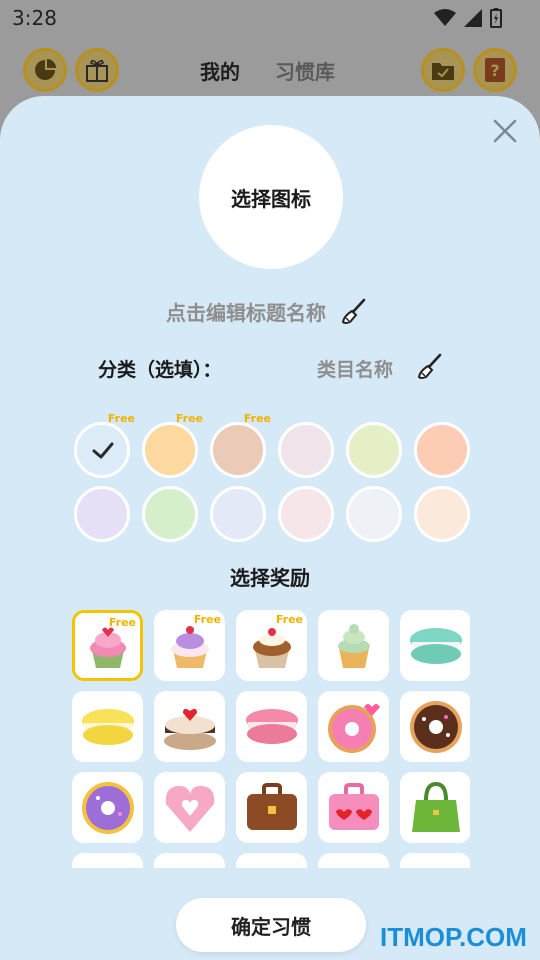 This screenshot has width=540, height=960. What do you see at coordinates (270, 18) in the screenshot?
I see `status-bar: 3:28` at bounding box center [270, 18].